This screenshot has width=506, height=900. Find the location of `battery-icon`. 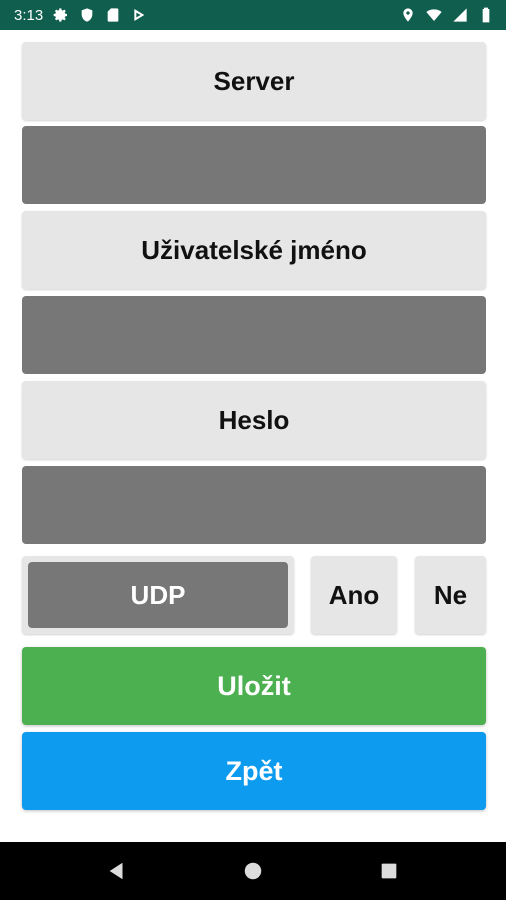

battery-icon is located at coordinates (486, 15).